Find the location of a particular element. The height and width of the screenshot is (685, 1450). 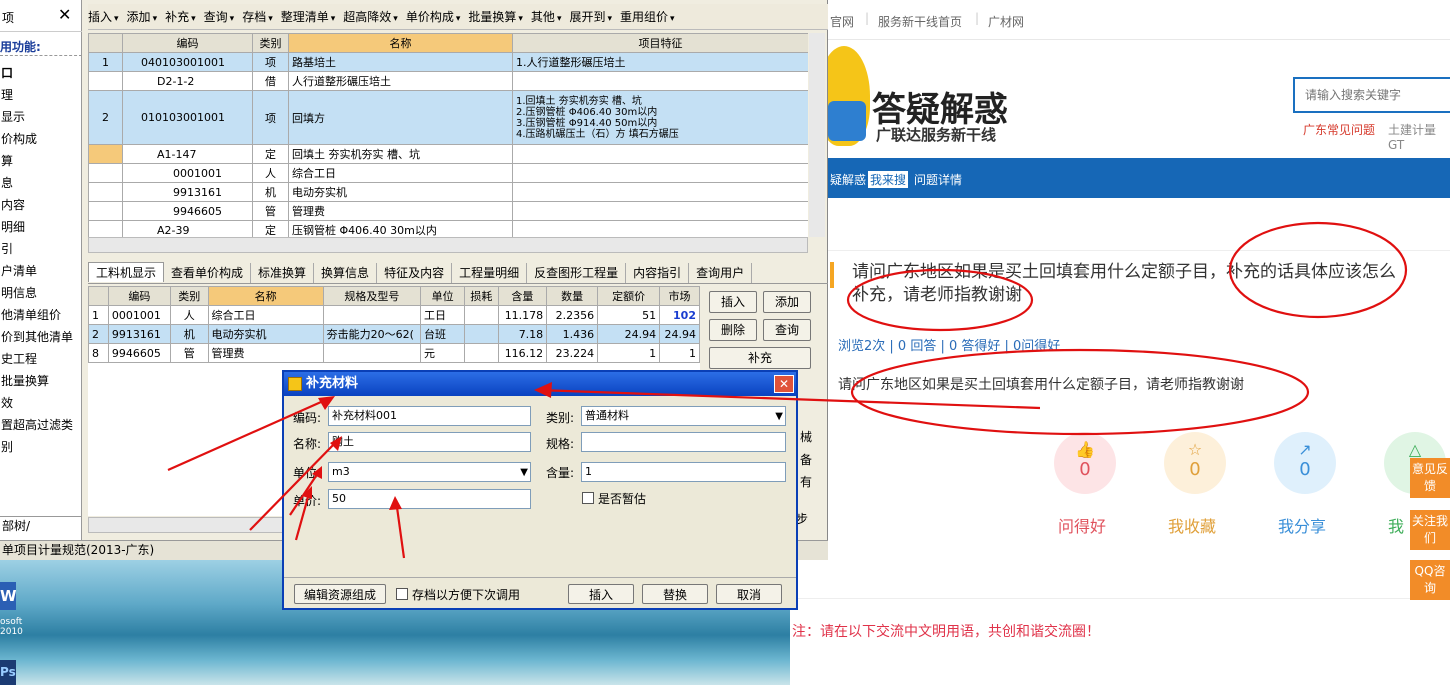

tab: 查询用户 is located at coordinates (721, 273).